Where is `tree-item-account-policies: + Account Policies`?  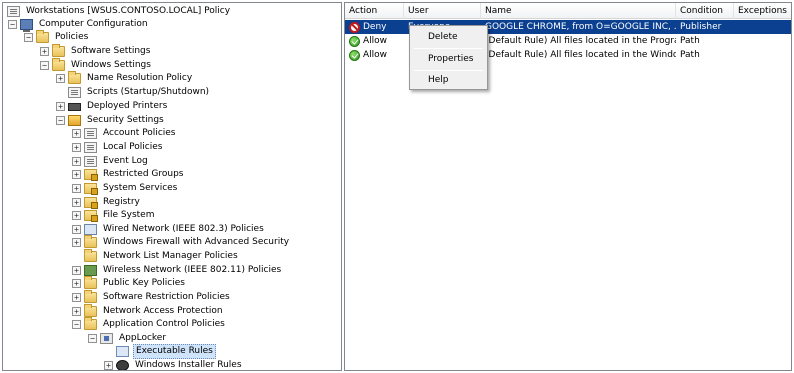 tree-item-account-policies: + Account Policies is located at coordinates (125, 133).